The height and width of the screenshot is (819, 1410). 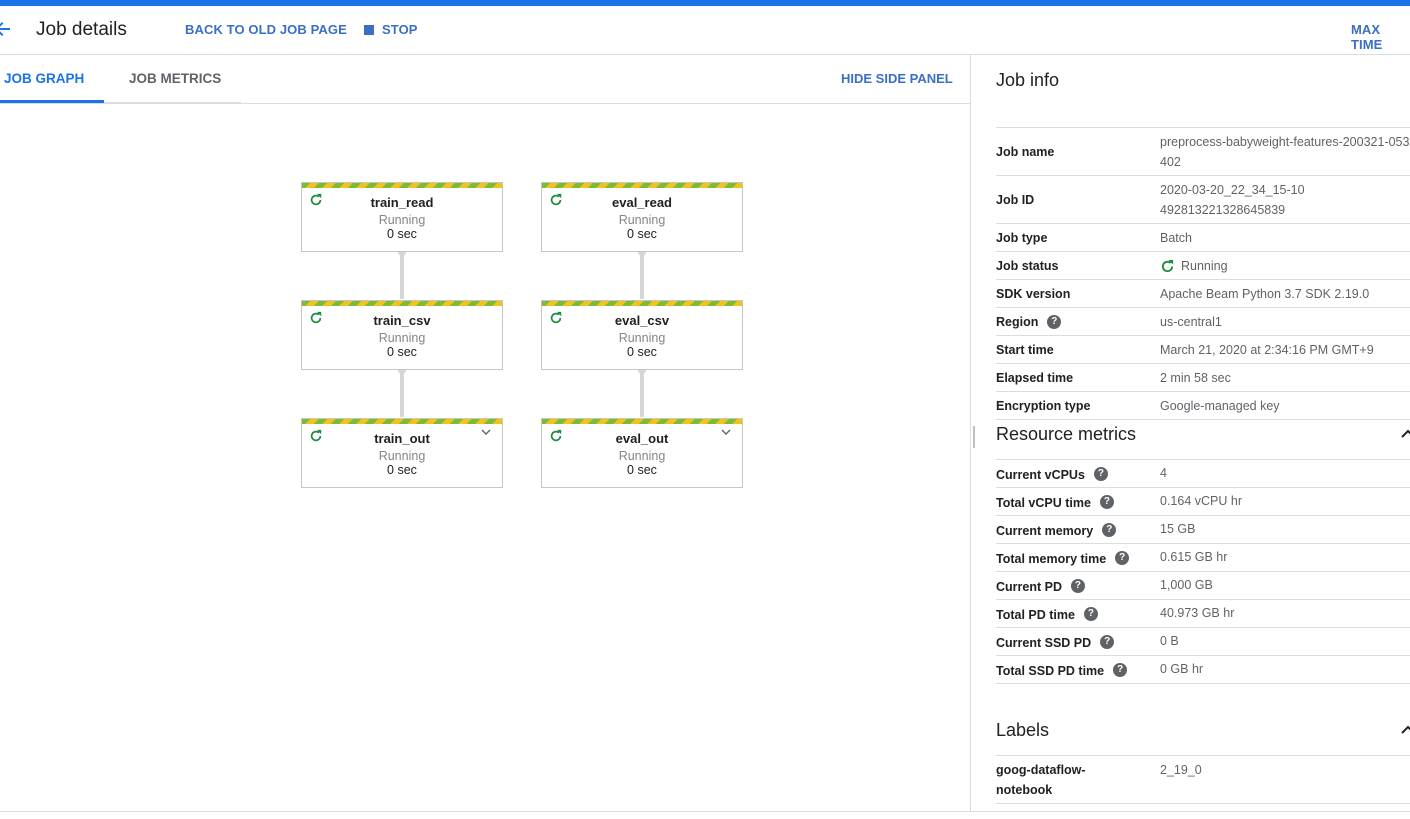 What do you see at coordinates (1035, 378) in the screenshot?
I see `info-key: Elapsed time` at bounding box center [1035, 378].